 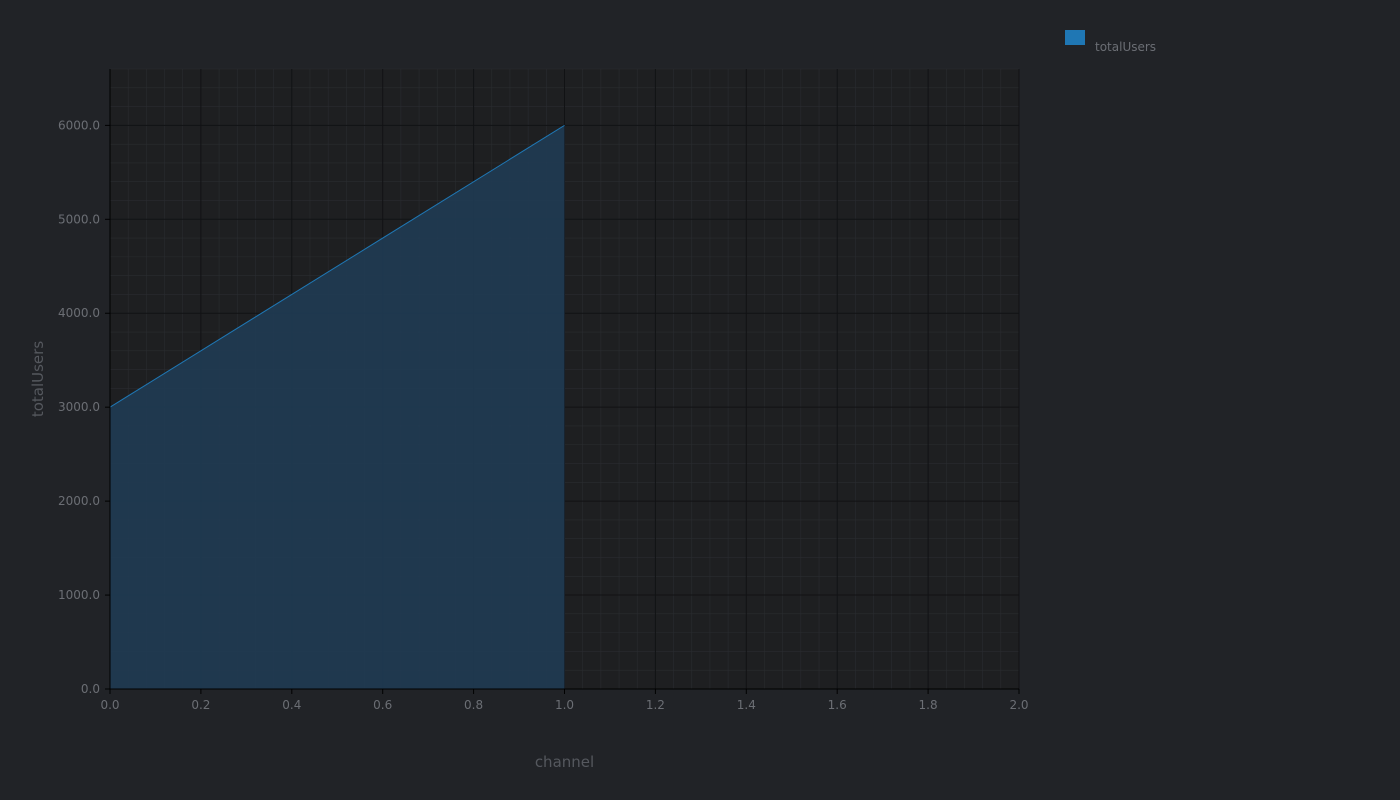 What do you see at coordinates (564, 705) in the screenshot?
I see `x-tick-label: 1.0` at bounding box center [564, 705].